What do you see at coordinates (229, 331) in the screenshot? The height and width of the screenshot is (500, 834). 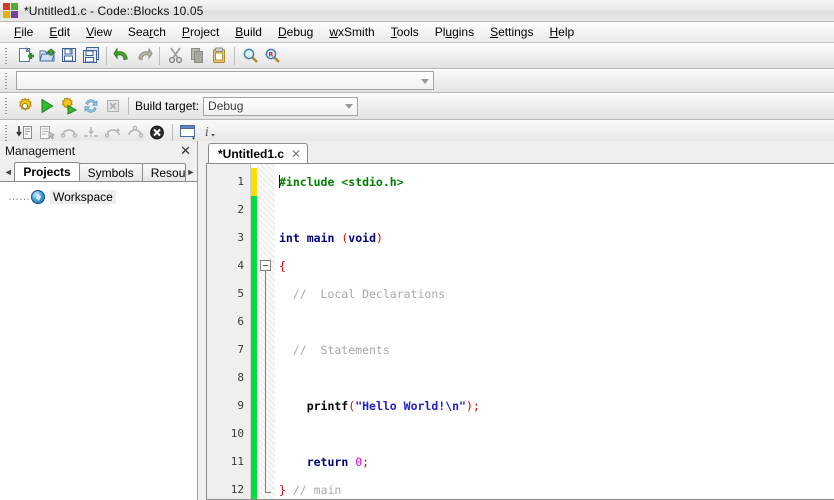 I see `line-number-gutter: 1234567891011121314151617` at bounding box center [229, 331].